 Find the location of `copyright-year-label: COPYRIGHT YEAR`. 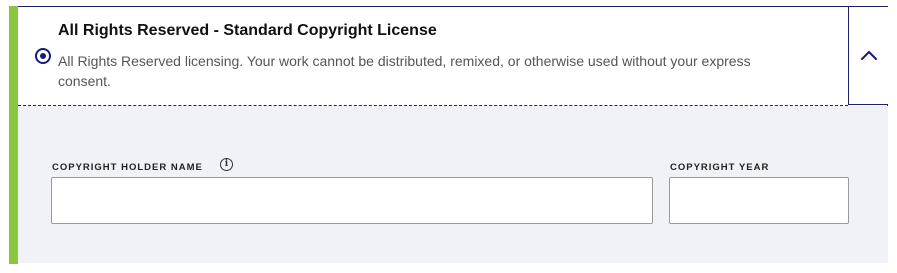

copyright-year-label: COPYRIGHT YEAR is located at coordinates (720, 167).